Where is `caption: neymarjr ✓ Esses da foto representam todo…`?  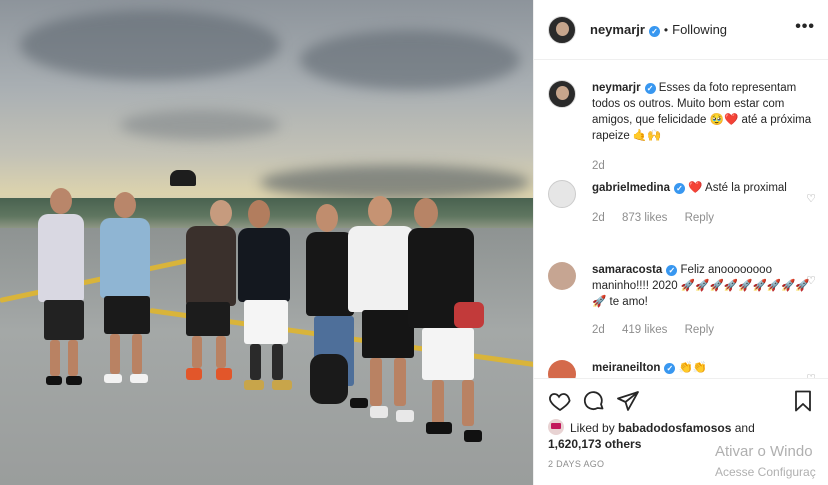 caption: neymarjr ✓ Esses da foto representam todo… is located at coordinates (682, 127).